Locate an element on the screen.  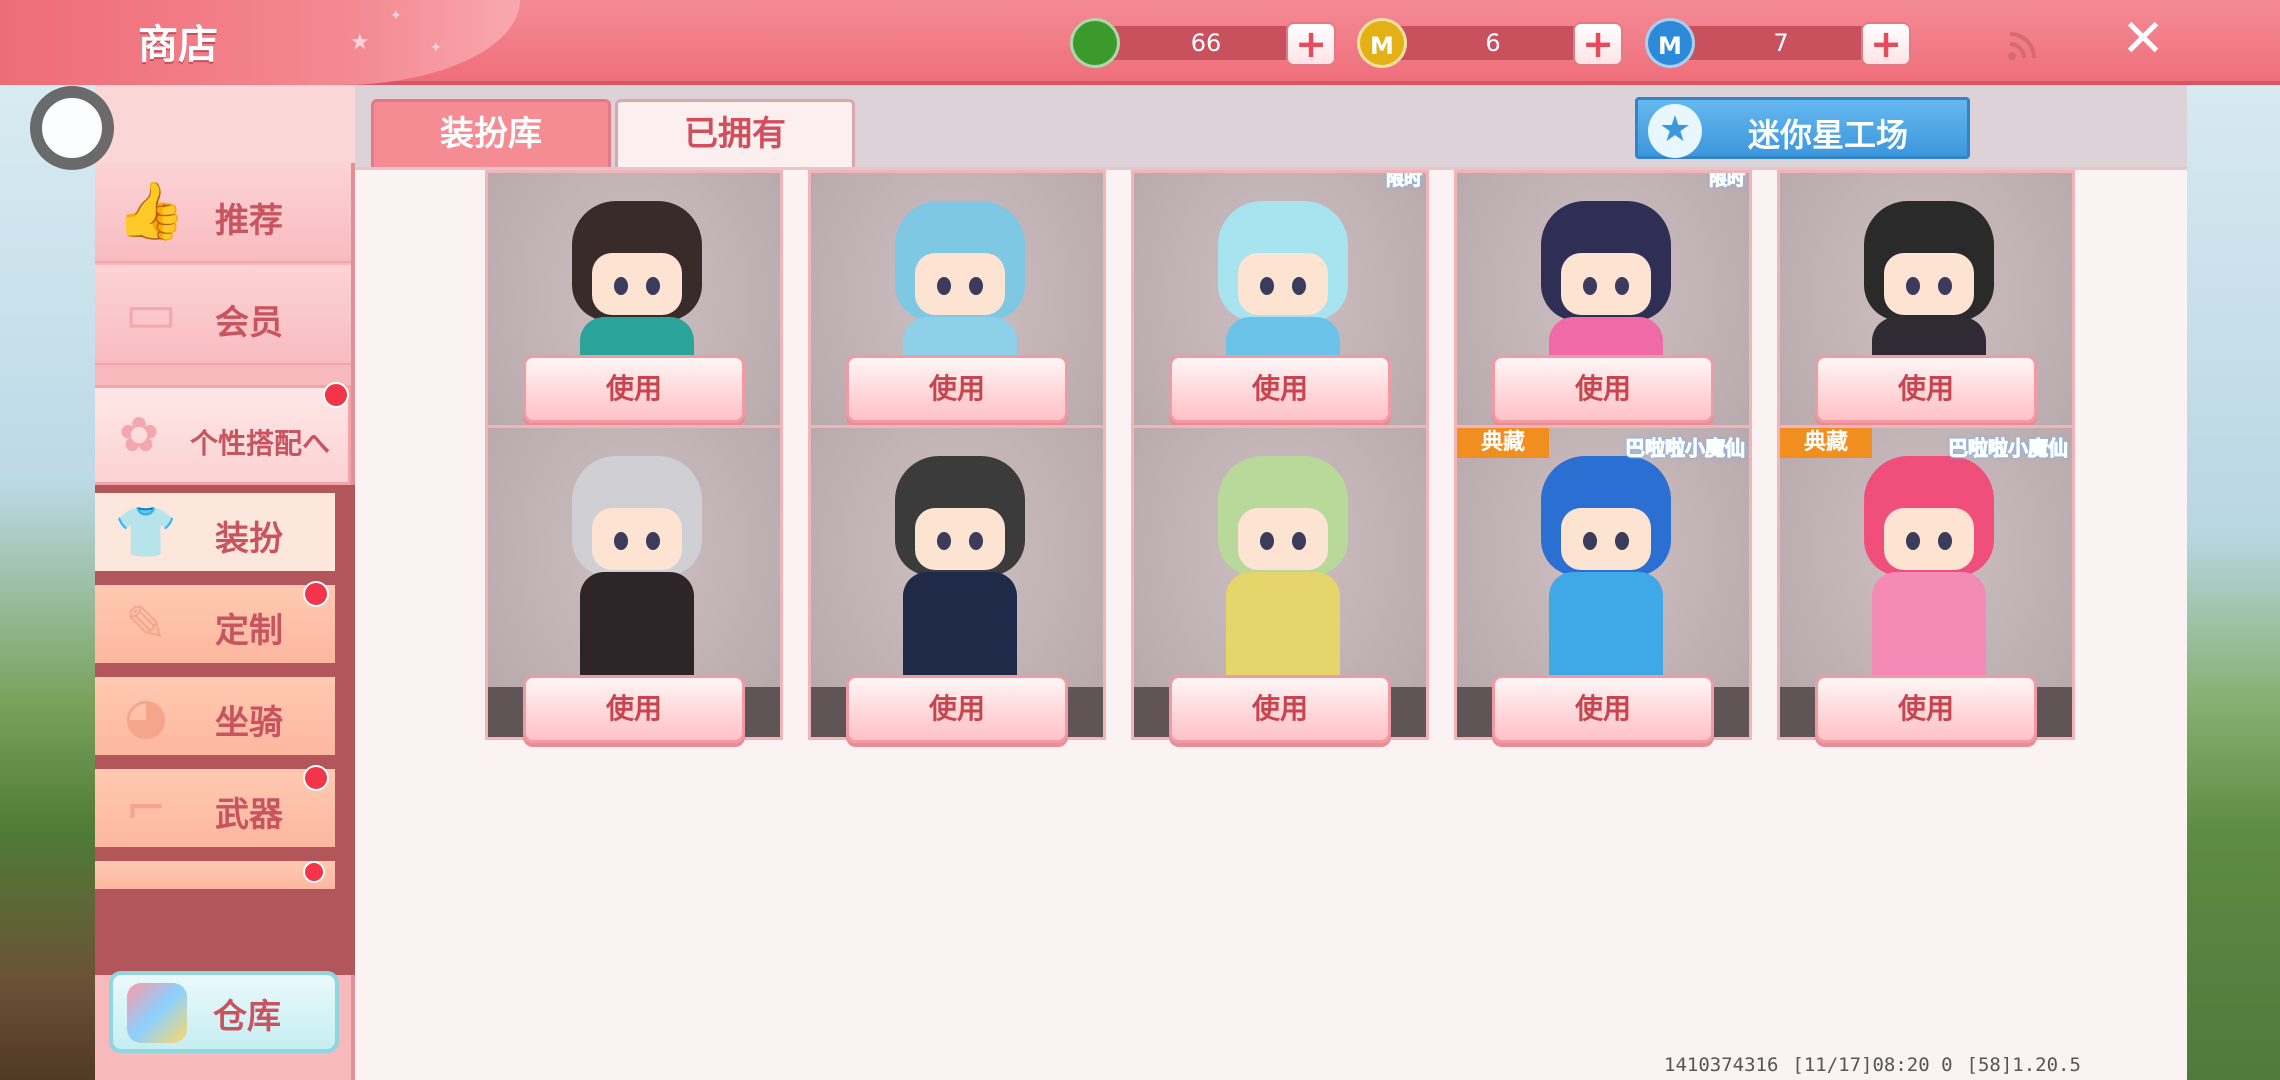
sidebar-subitem-weapon: ⌐ 武器 is located at coordinates (215, 806).